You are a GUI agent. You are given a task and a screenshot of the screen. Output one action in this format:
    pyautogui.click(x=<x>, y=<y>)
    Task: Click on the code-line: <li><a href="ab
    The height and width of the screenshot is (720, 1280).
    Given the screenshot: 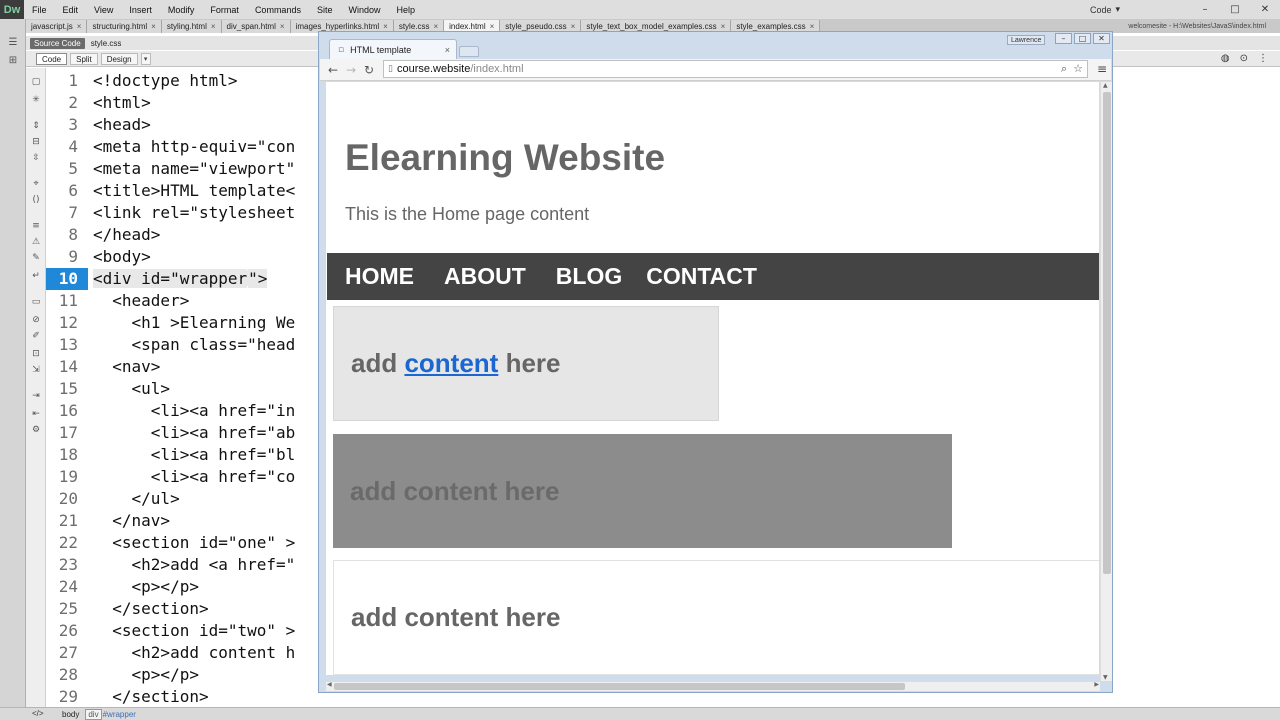 What is the action you would take?
    pyautogui.click(x=206, y=433)
    